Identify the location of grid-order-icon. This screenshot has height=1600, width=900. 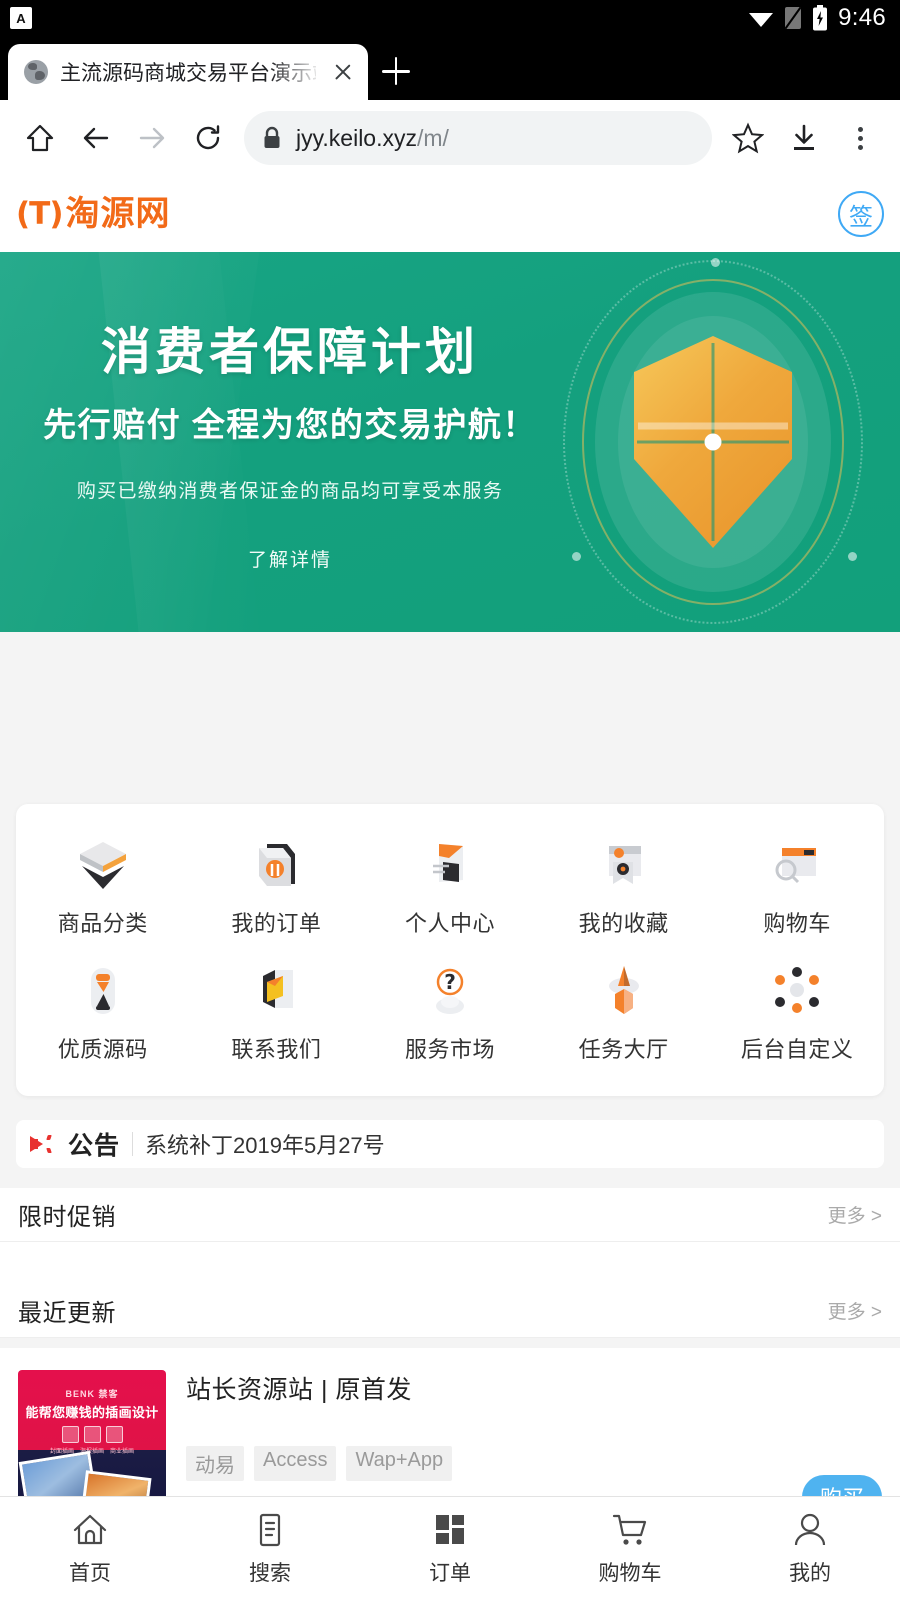
(450, 1530).